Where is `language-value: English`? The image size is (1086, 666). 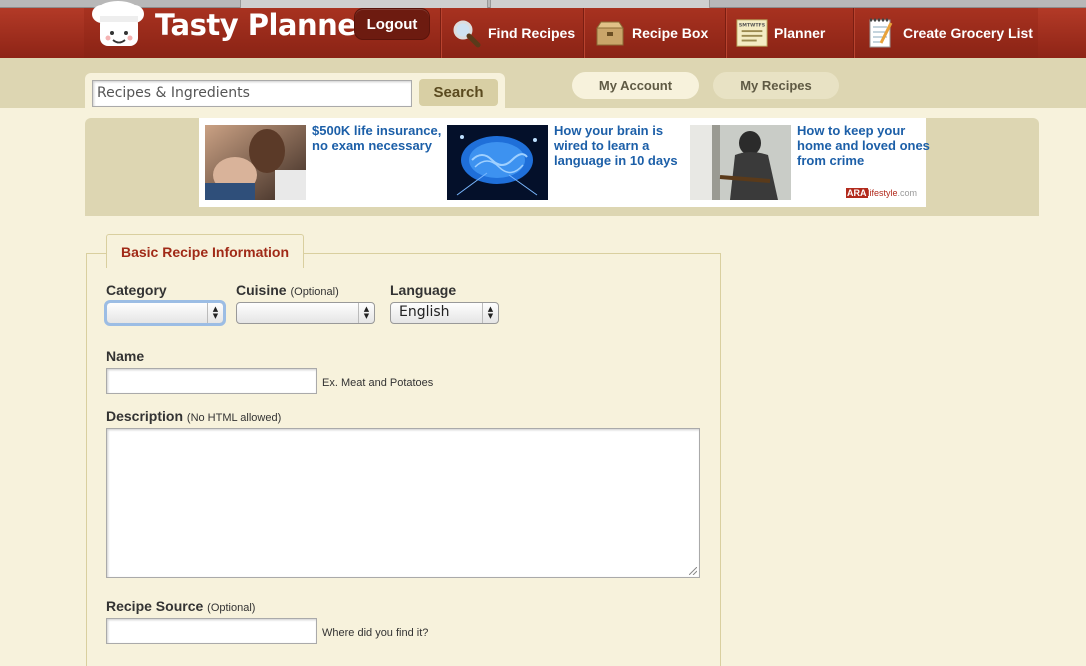
language-value: English is located at coordinates (424, 312).